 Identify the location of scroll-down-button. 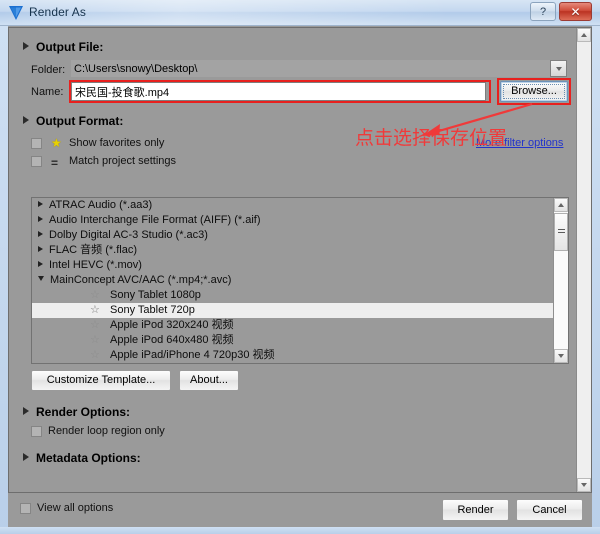
(561, 356).